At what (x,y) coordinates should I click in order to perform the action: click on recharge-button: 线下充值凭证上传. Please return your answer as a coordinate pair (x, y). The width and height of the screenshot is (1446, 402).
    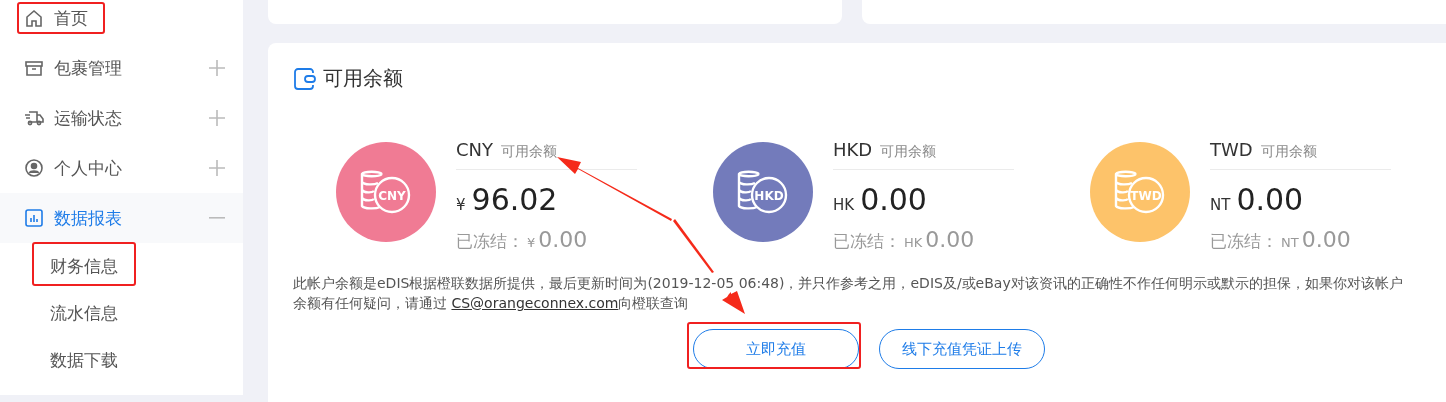
    Looking at the image, I should click on (962, 349).